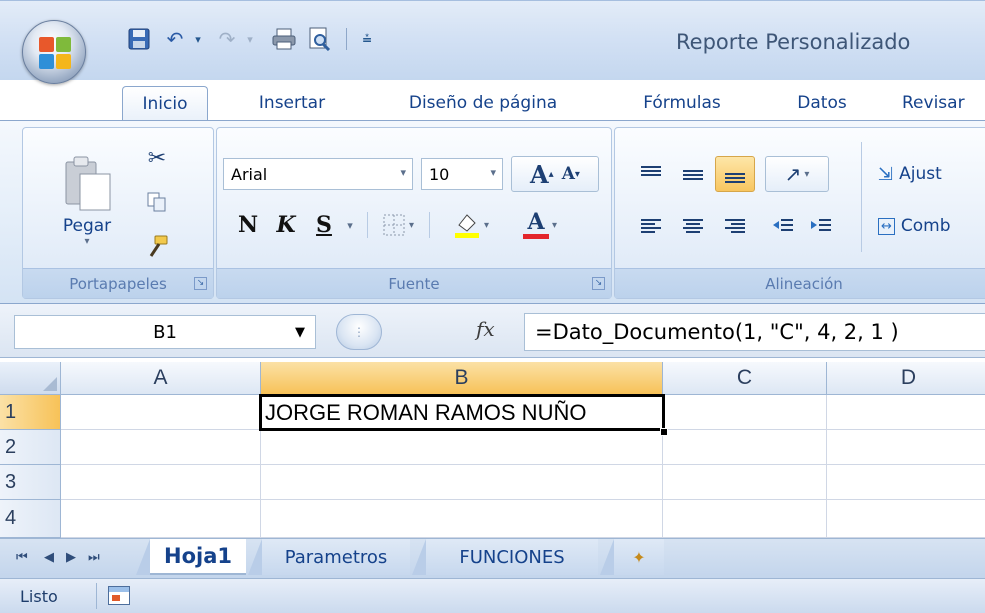  Describe the element at coordinates (191, 557) in the screenshot. I see `sheet-tab-hoja1: Hoja1` at that location.